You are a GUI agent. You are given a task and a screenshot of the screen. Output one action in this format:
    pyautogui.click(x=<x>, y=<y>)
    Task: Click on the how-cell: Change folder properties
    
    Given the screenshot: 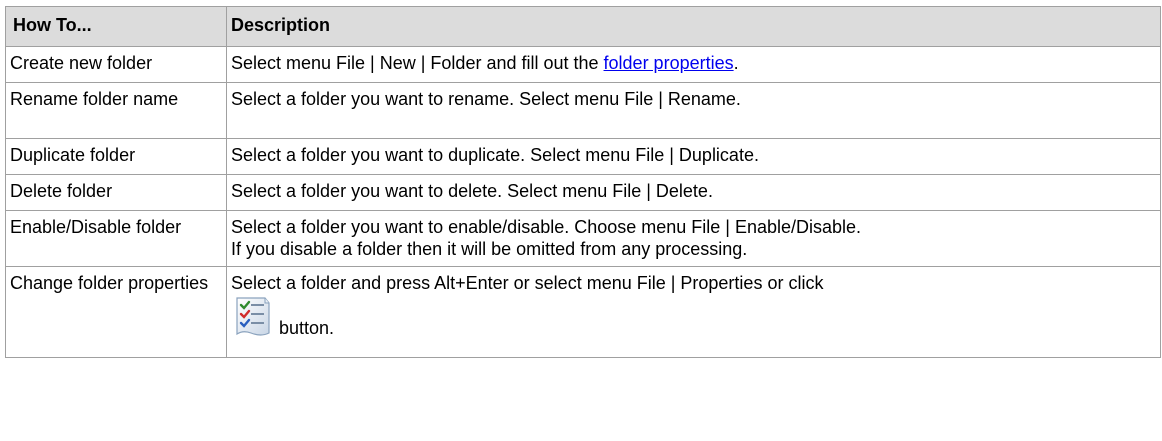 What is the action you would take?
    pyautogui.click(x=116, y=312)
    